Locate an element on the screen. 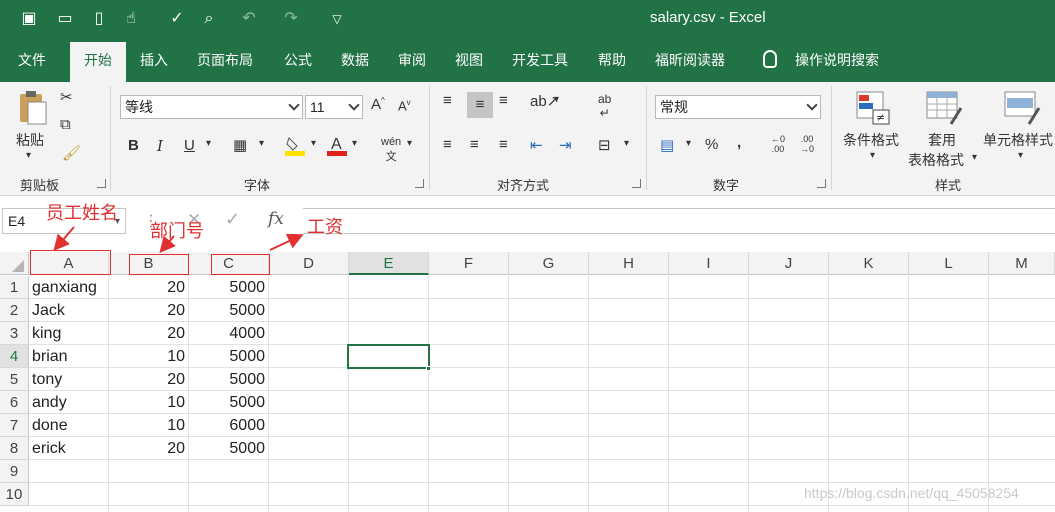 The height and width of the screenshot is (512, 1055). new-file-icon: ▯ is located at coordinates (99, 19).